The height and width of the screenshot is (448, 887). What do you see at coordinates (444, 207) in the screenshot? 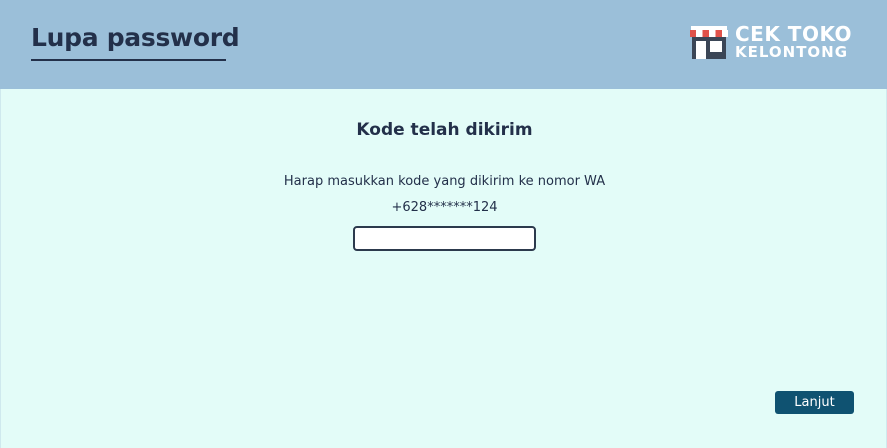
I see `masked-phone-number: +628*******124` at bounding box center [444, 207].